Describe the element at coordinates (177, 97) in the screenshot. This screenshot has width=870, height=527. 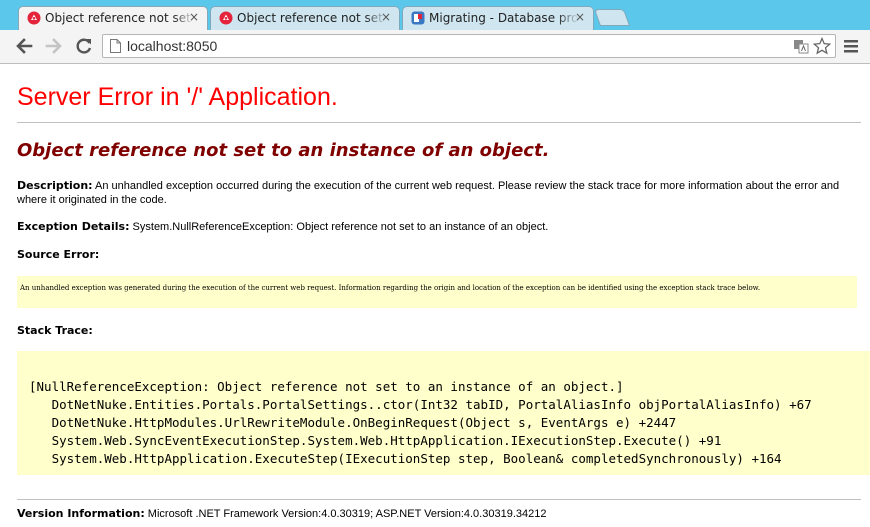
I see `page-title: Server Error in '/' Application.` at that location.